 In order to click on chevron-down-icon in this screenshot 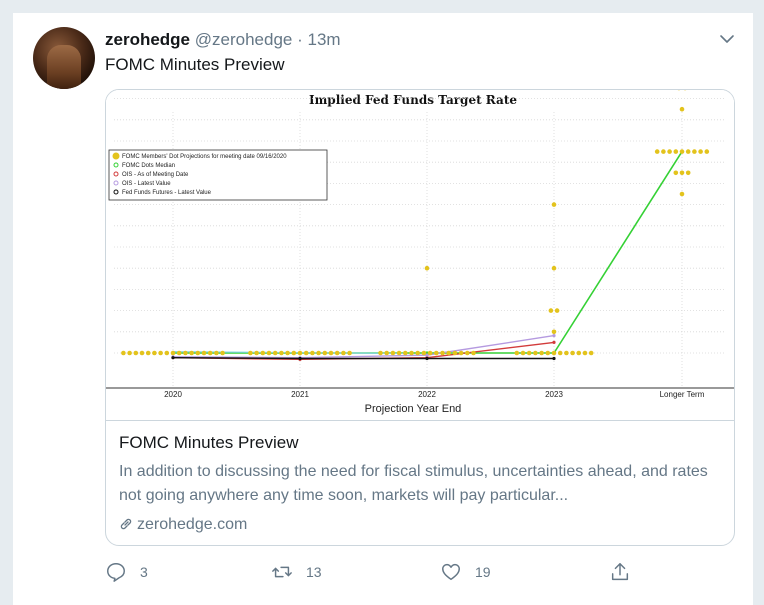, I will do `click(727, 39)`.